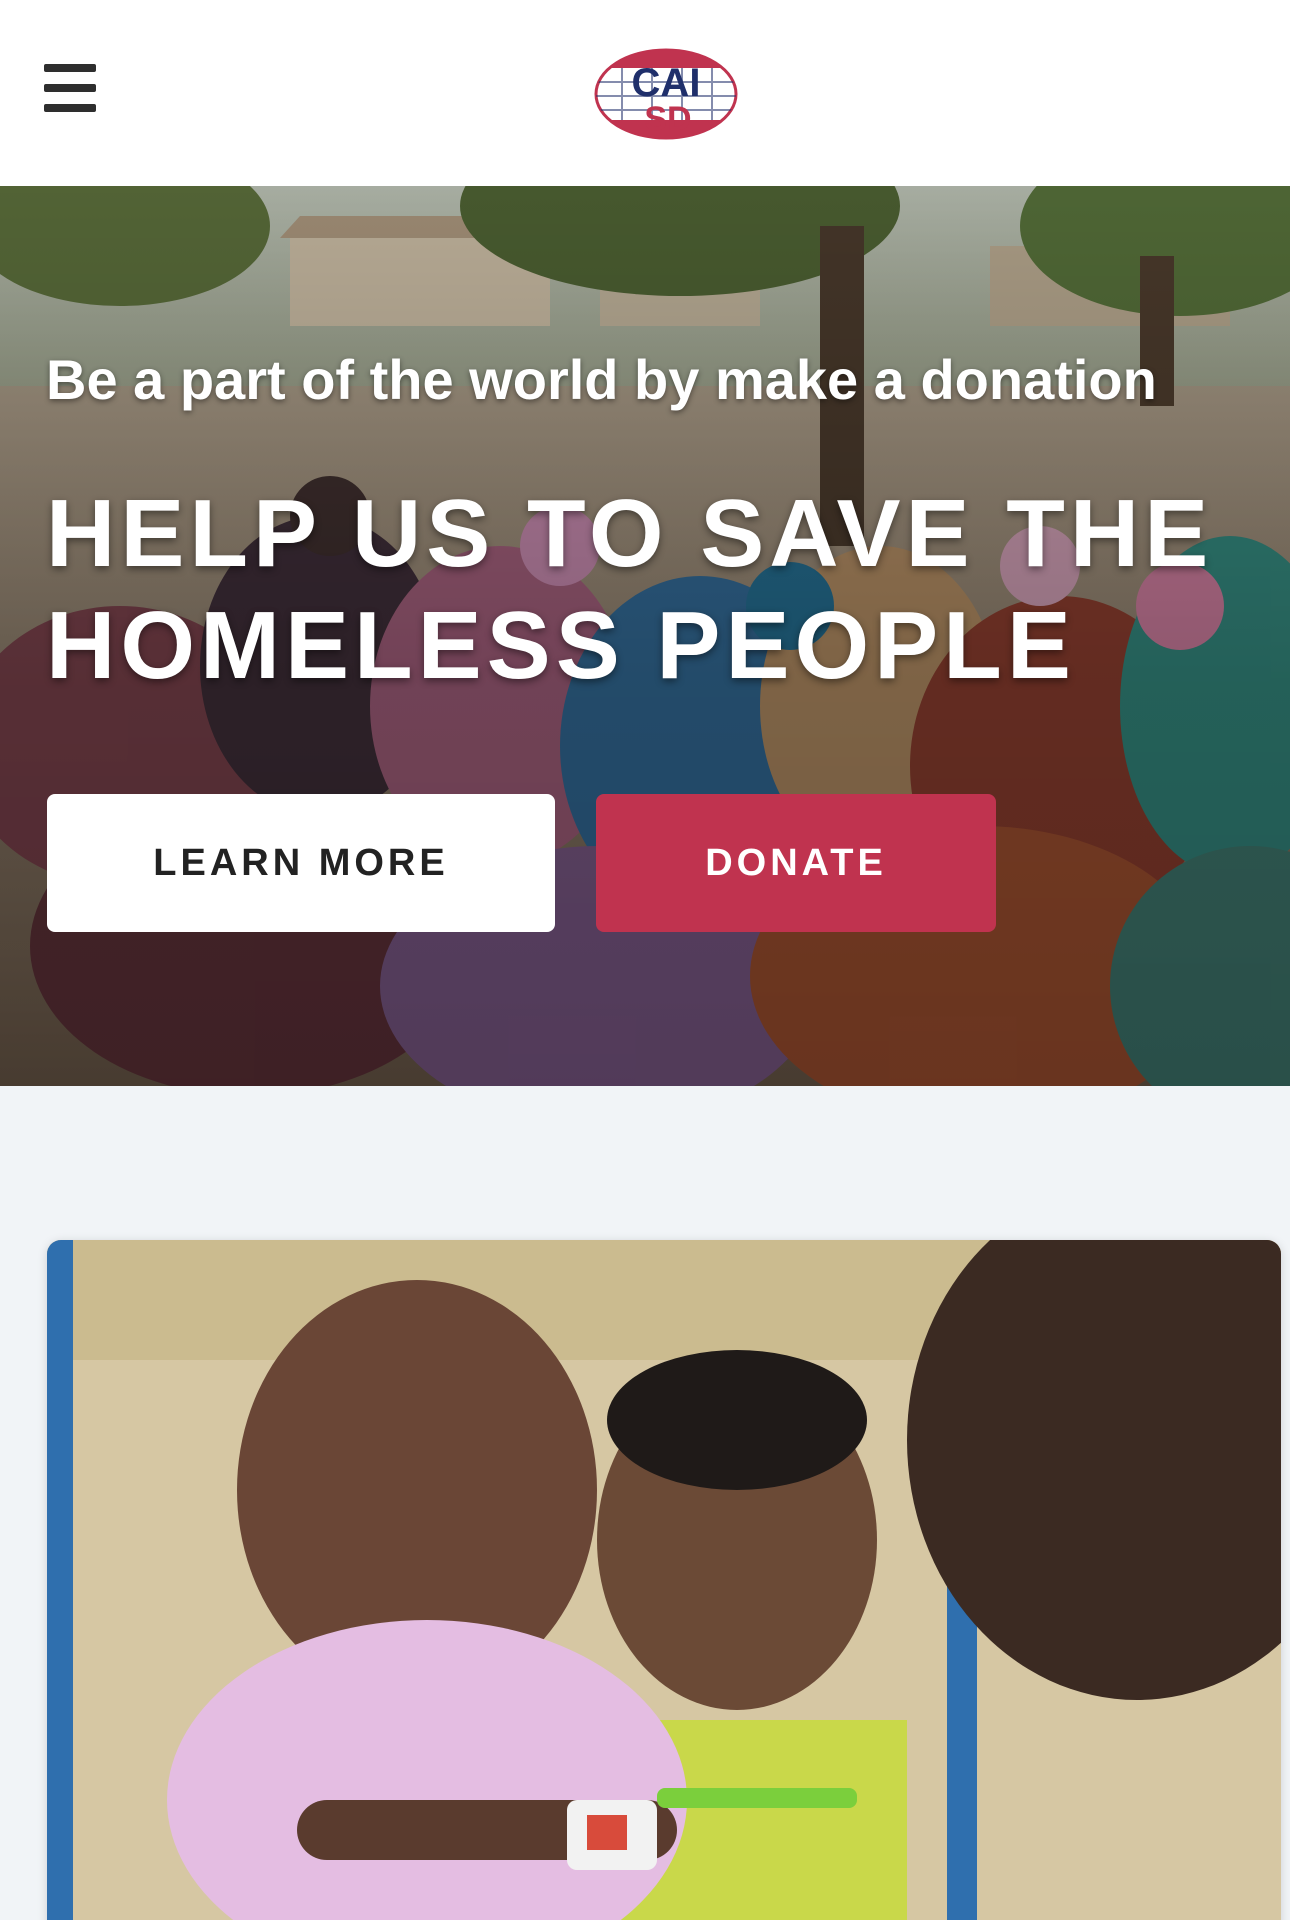 Image resolution: width=1290 pixels, height=1920 pixels. Describe the element at coordinates (301, 863) in the screenshot. I see `learn-more-button: LEARN MORE` at that location.